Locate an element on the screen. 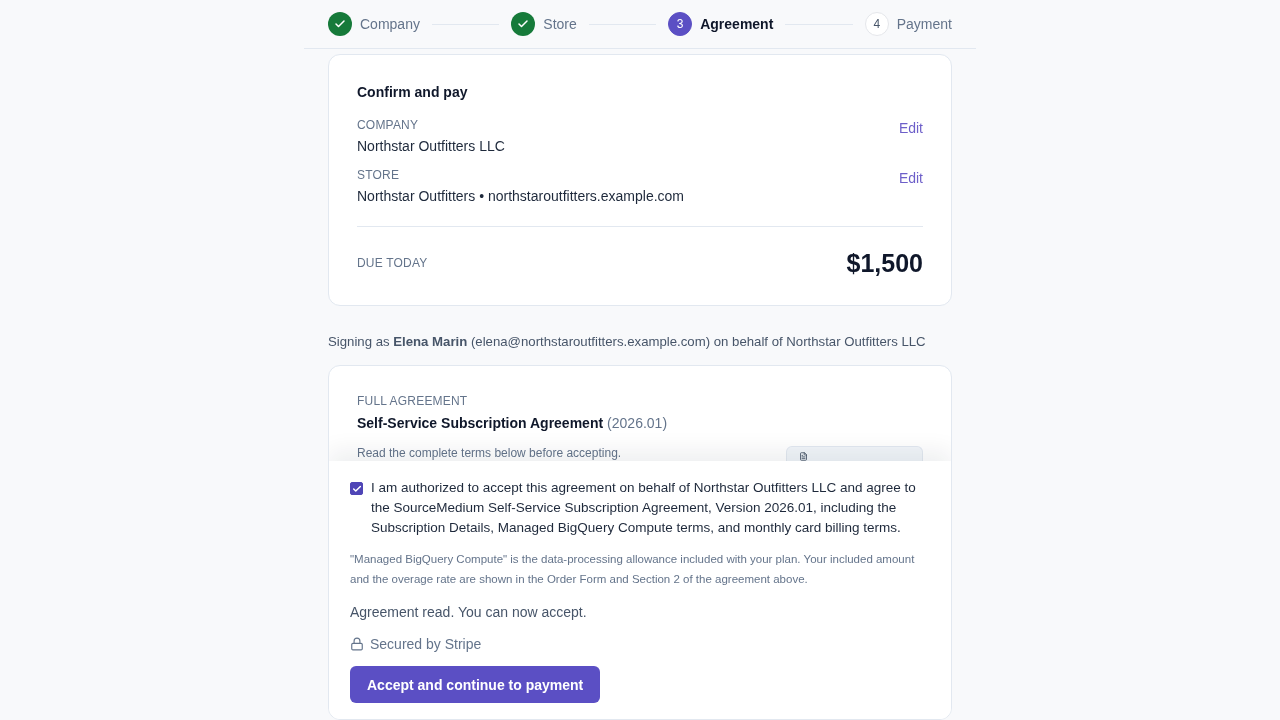 Image resolution: width=1280 pixels, height=720 pixels. field-value: Northstar Outfitters LLC is located at coordinates (431, 146).